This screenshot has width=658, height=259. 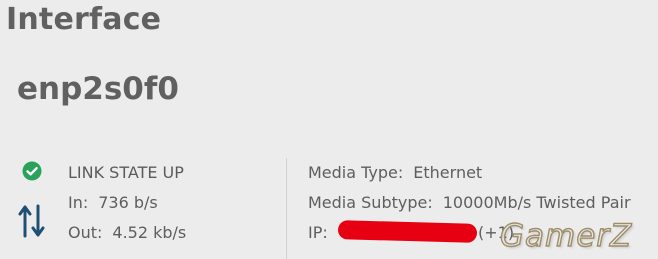 I want to click on media-type: Media Type: Ethernet, so click(x=395, y=173).